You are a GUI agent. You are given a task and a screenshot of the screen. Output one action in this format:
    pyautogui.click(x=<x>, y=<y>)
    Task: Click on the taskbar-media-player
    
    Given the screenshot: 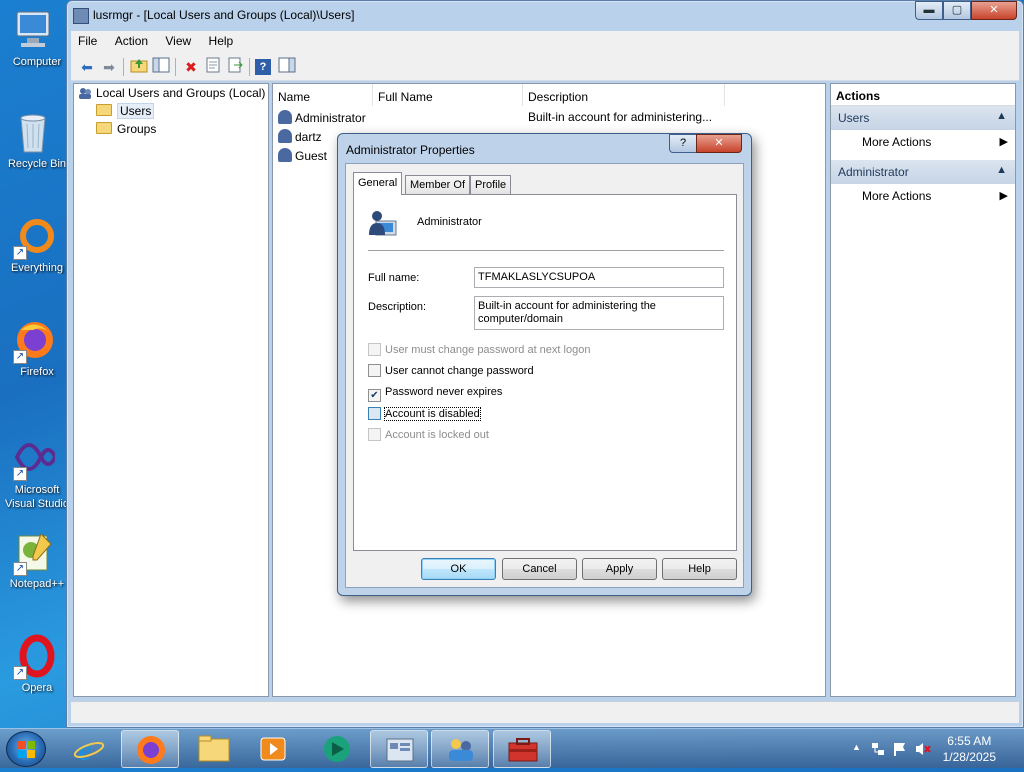 What is the action you would take?
    pyautogui.click(x=273, y=749)
    